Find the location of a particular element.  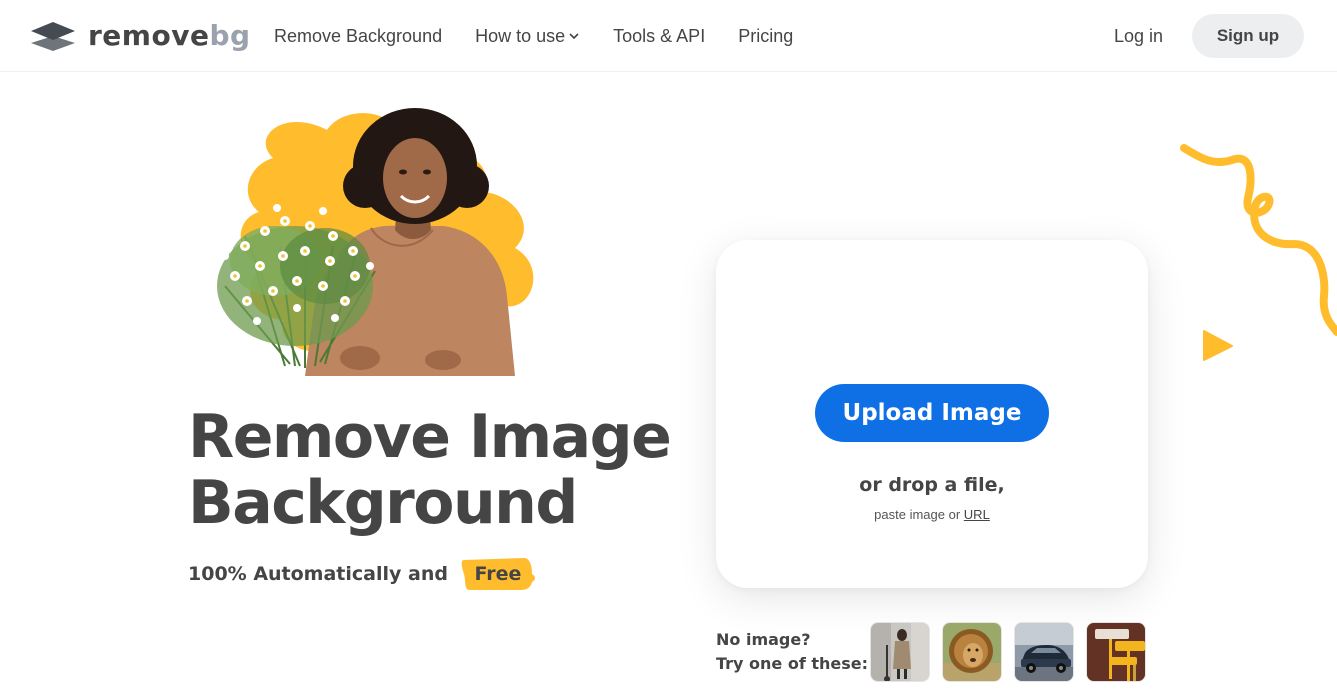

page-title: Remove Image Background is located at coordinates (438, 470).